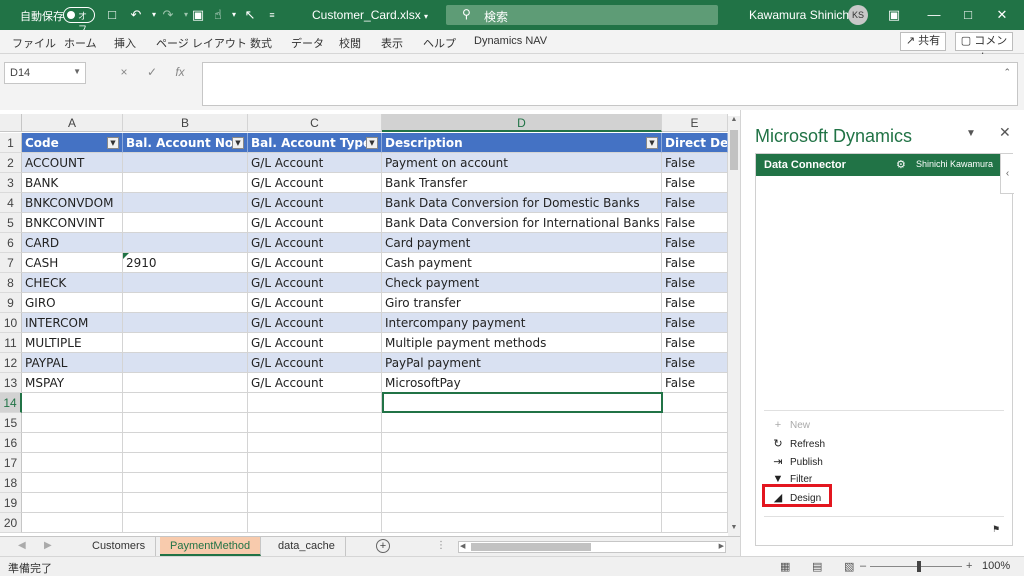  What do you see at coordinates (797, 443) in the screenshot?
I see `refresh-button: ↻ Refresh` at bounding box center [797, 443].